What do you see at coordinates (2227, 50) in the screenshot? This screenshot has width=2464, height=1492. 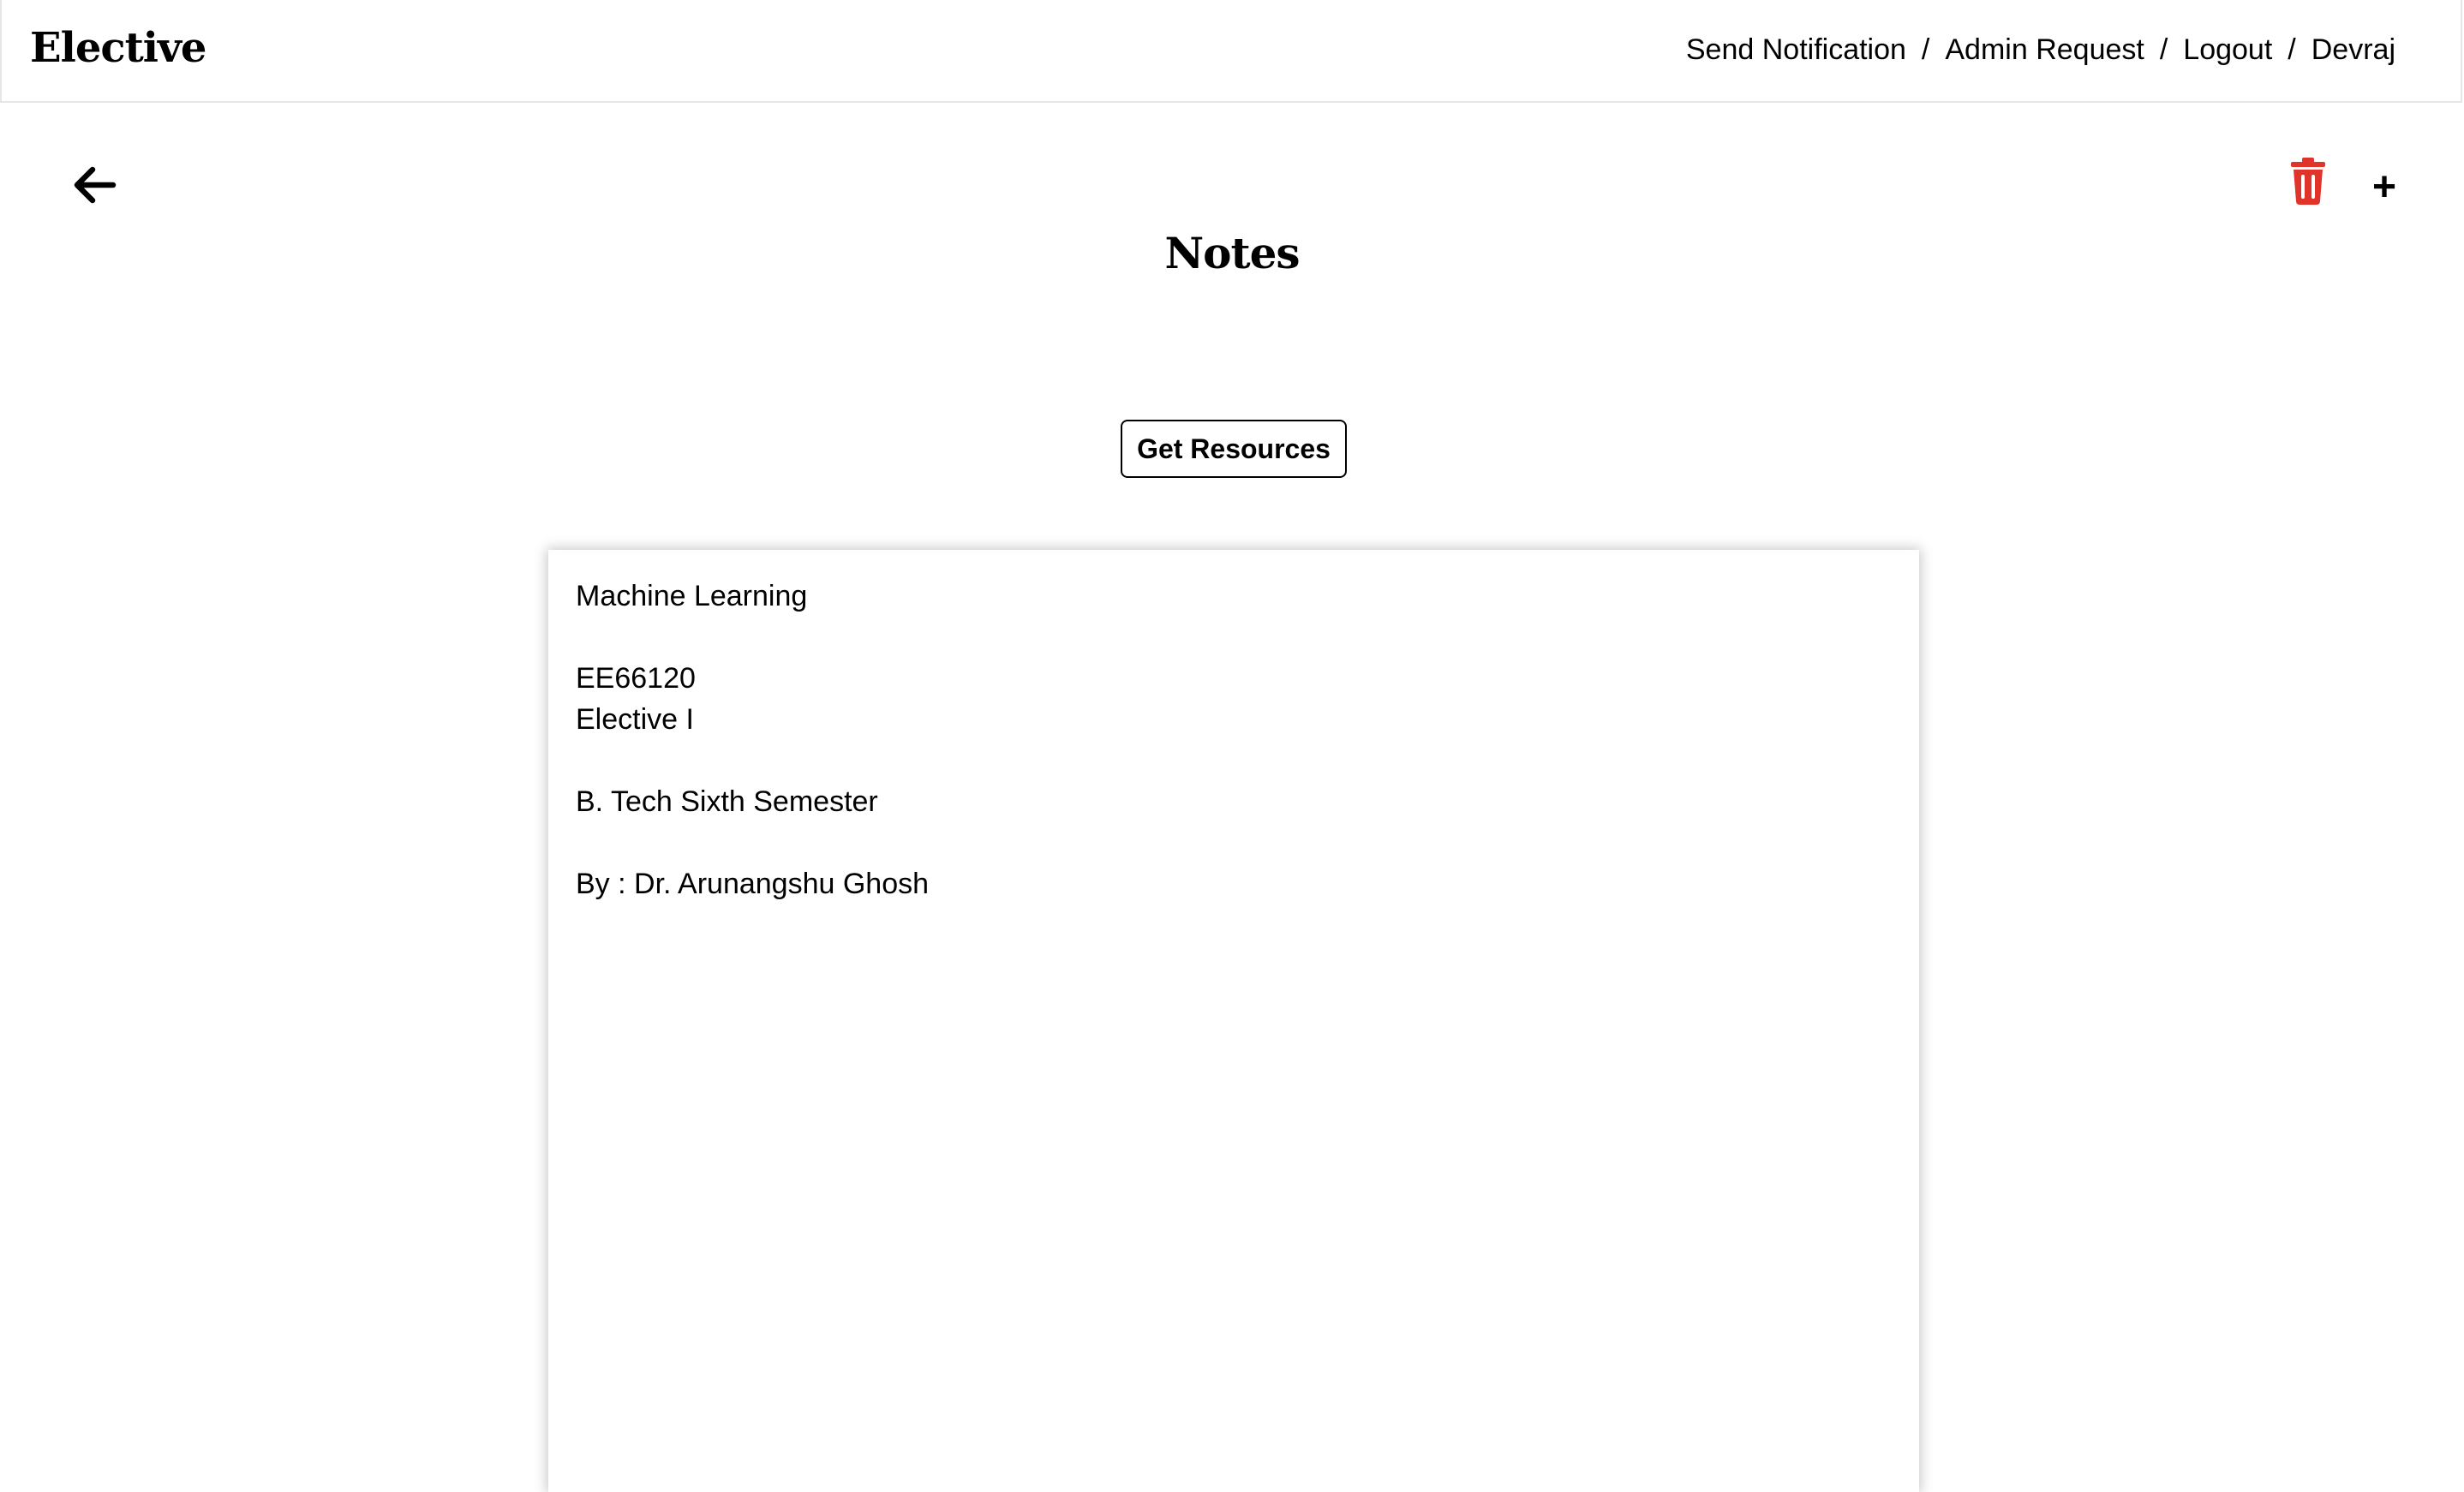 I see `nav-logout: Logout` at bounding box center [2227, 50].